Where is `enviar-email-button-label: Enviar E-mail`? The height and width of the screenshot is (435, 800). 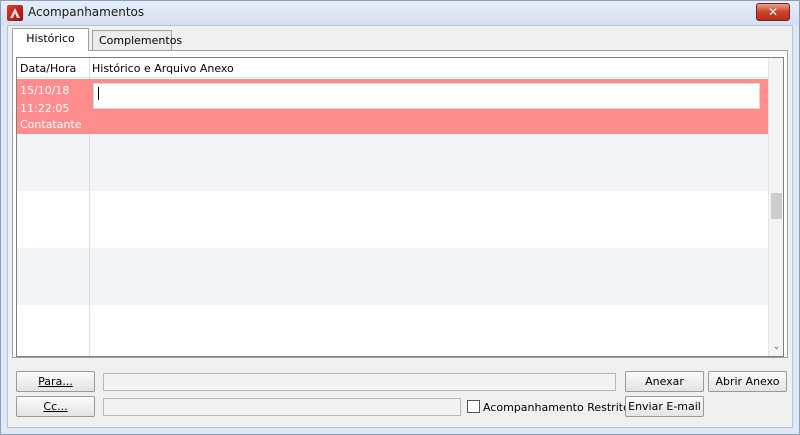 enviar-email-button-label: Enviar E-mail is located at coordinates (664, 406).